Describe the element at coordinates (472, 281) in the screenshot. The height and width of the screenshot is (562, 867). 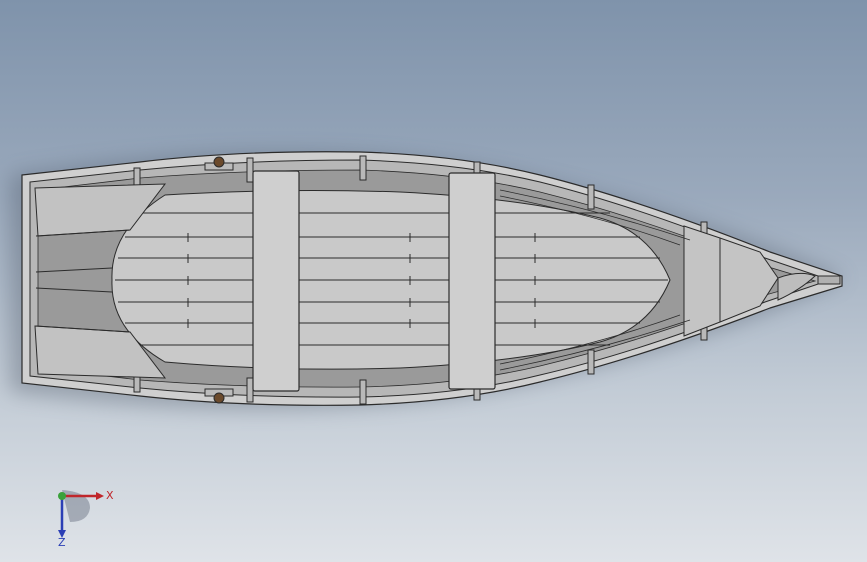
I see `thwart-seat-mid` at that location.